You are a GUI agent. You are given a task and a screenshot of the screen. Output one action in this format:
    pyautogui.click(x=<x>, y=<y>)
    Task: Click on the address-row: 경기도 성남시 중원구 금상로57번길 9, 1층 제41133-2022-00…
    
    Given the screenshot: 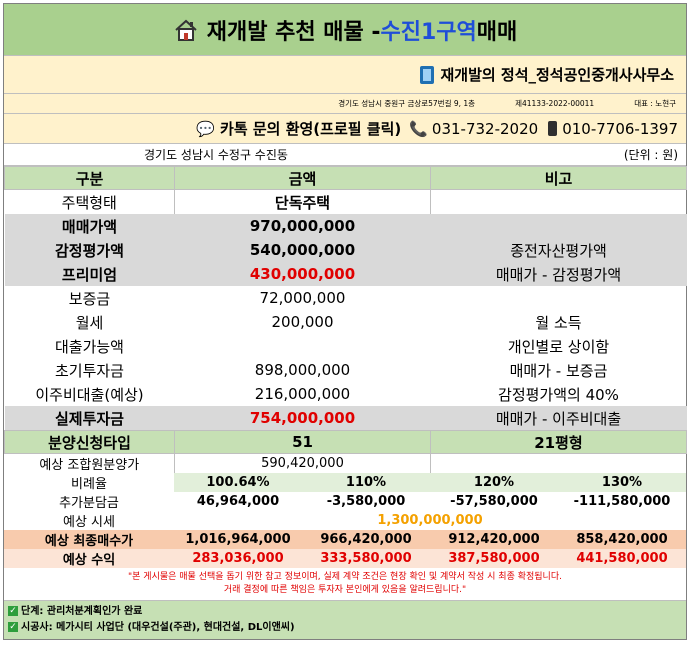 What is the action you would take?
    pyautogui.click(x=345, y=104)
    